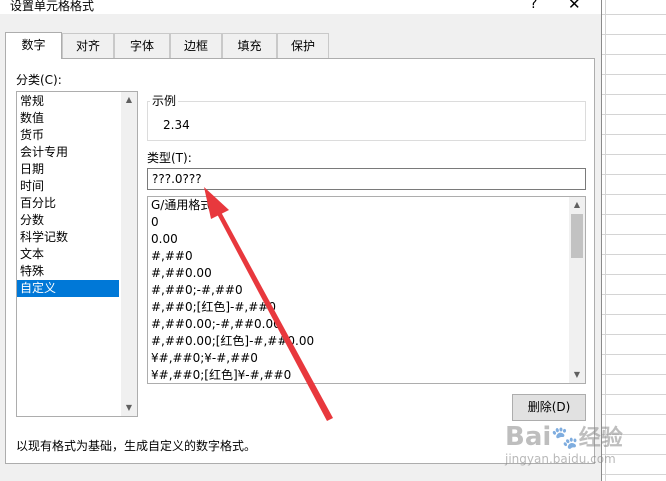 This screenshot has width=666, height=481. What do you see at coordinates (303, 45) in the screenshot?
I see `tab-protection: 保护` at bounding box center [303, 45].